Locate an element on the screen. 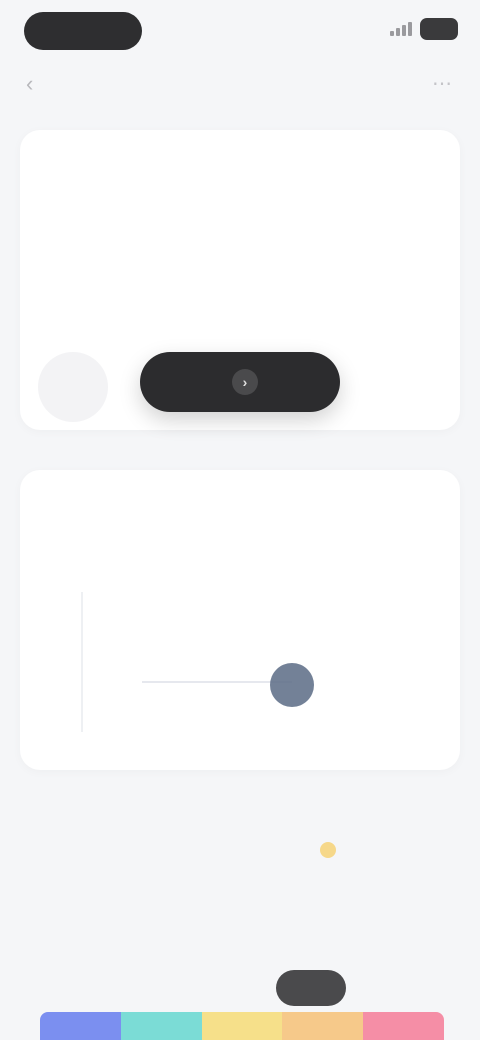  status-dot is located at coordinates (328, 850).